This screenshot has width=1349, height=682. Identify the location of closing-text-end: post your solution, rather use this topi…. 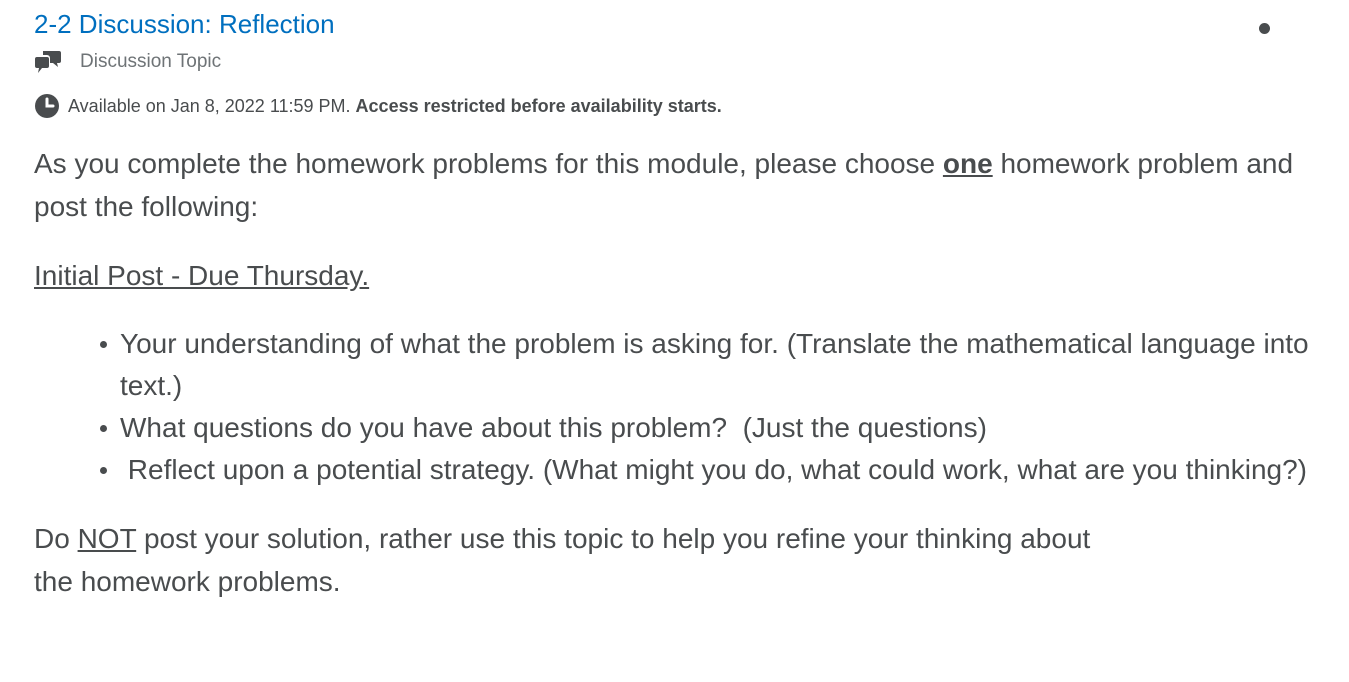
(613, 538).